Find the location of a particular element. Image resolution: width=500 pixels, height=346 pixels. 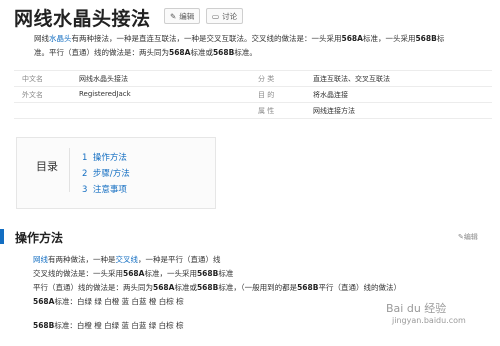

toc-item-number: 1 is located at coordinates (85, 158).